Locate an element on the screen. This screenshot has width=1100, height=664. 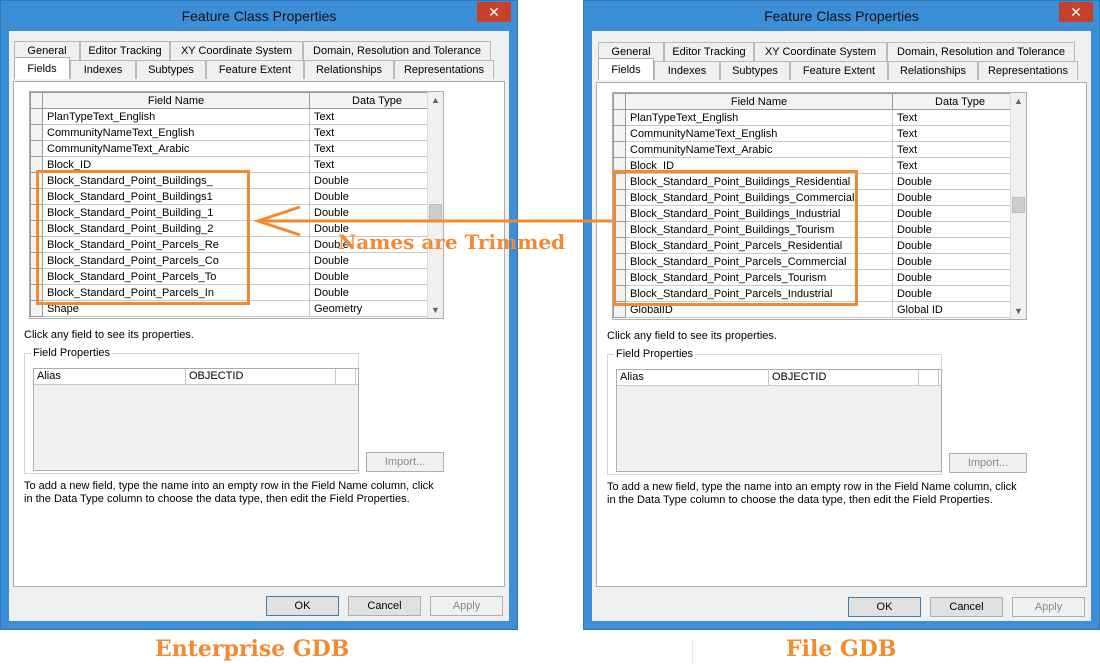
caption-enterprise-gdb: Enterprise GDB is located at coordinates (252, 649).